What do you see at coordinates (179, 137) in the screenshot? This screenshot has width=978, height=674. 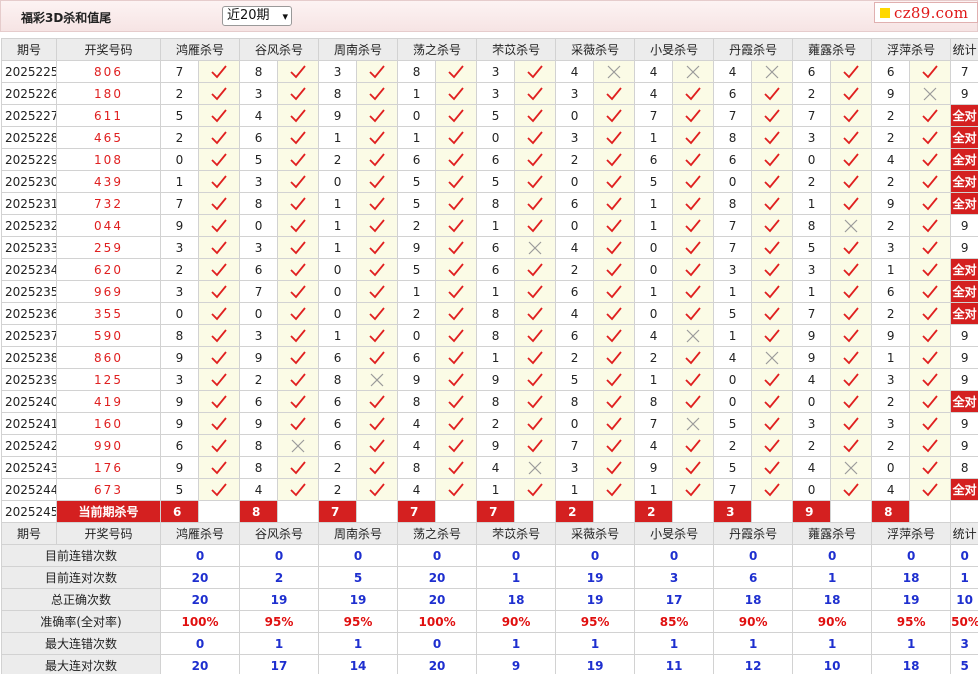 I see `kill-number: 2` at bounding box center [179, 137].